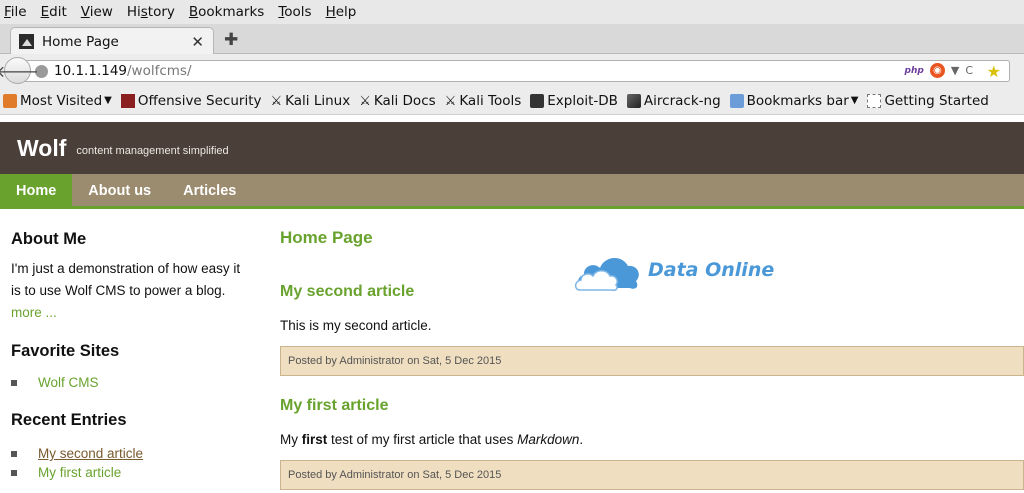  I want to click on menu-bookmarks-mnemonic: B, so click(193, 12).